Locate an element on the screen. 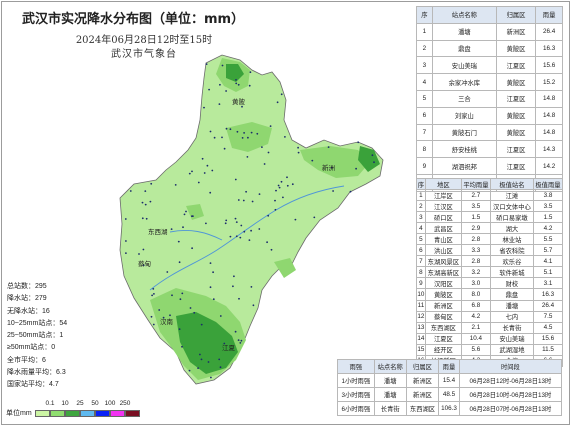  cell: 11 is located at coordinates (421, 305).